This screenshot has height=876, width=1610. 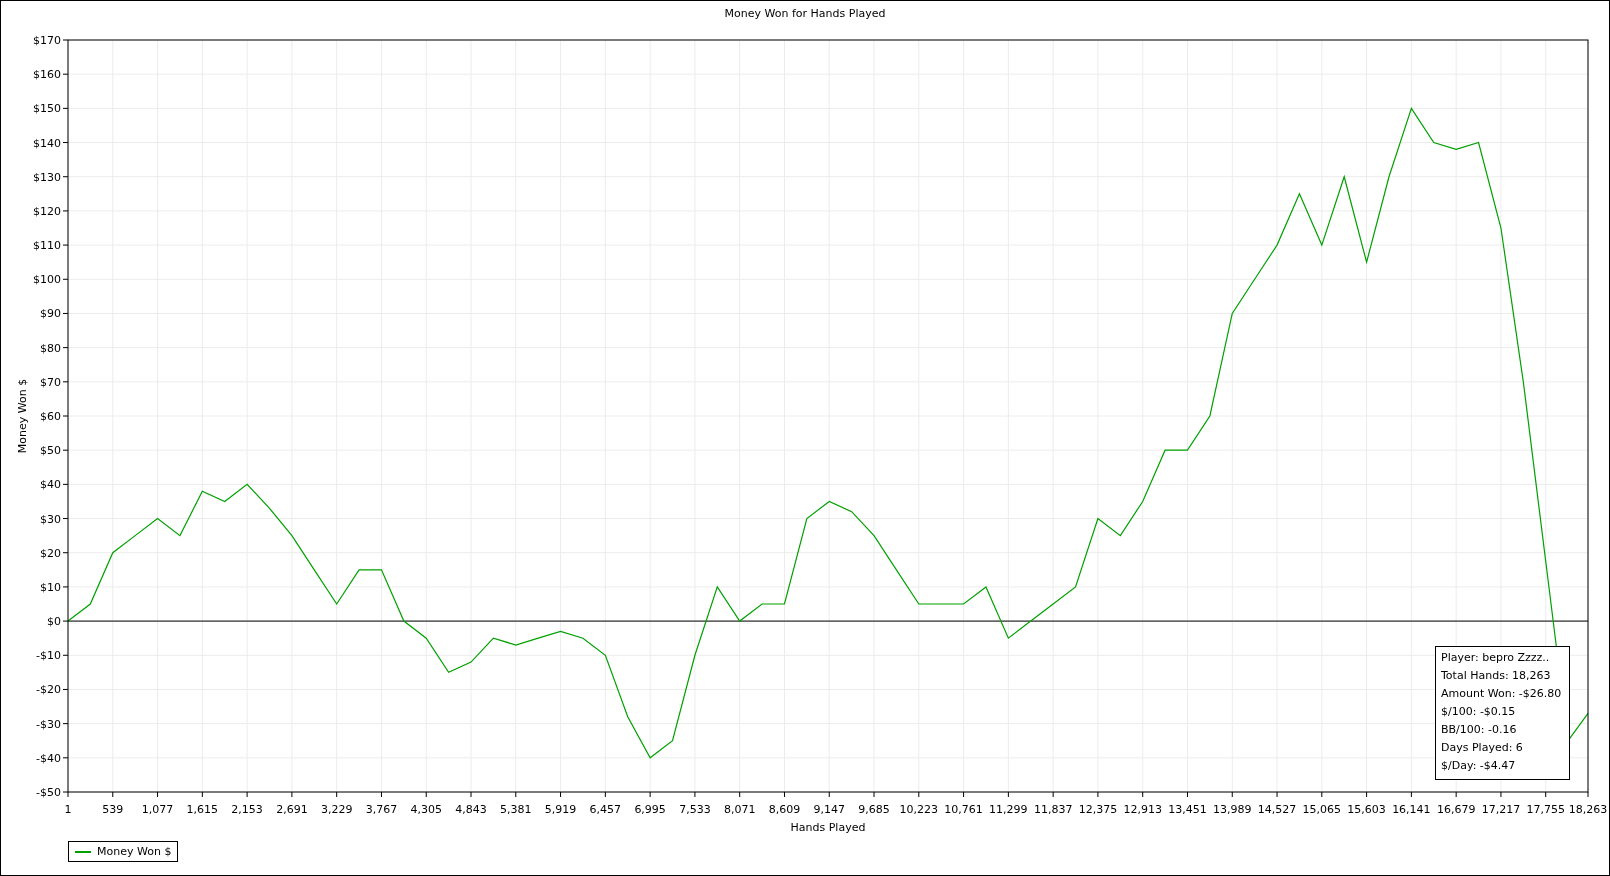 I want to click on x-tick-label: 3,229, so click(x=336, y=809).